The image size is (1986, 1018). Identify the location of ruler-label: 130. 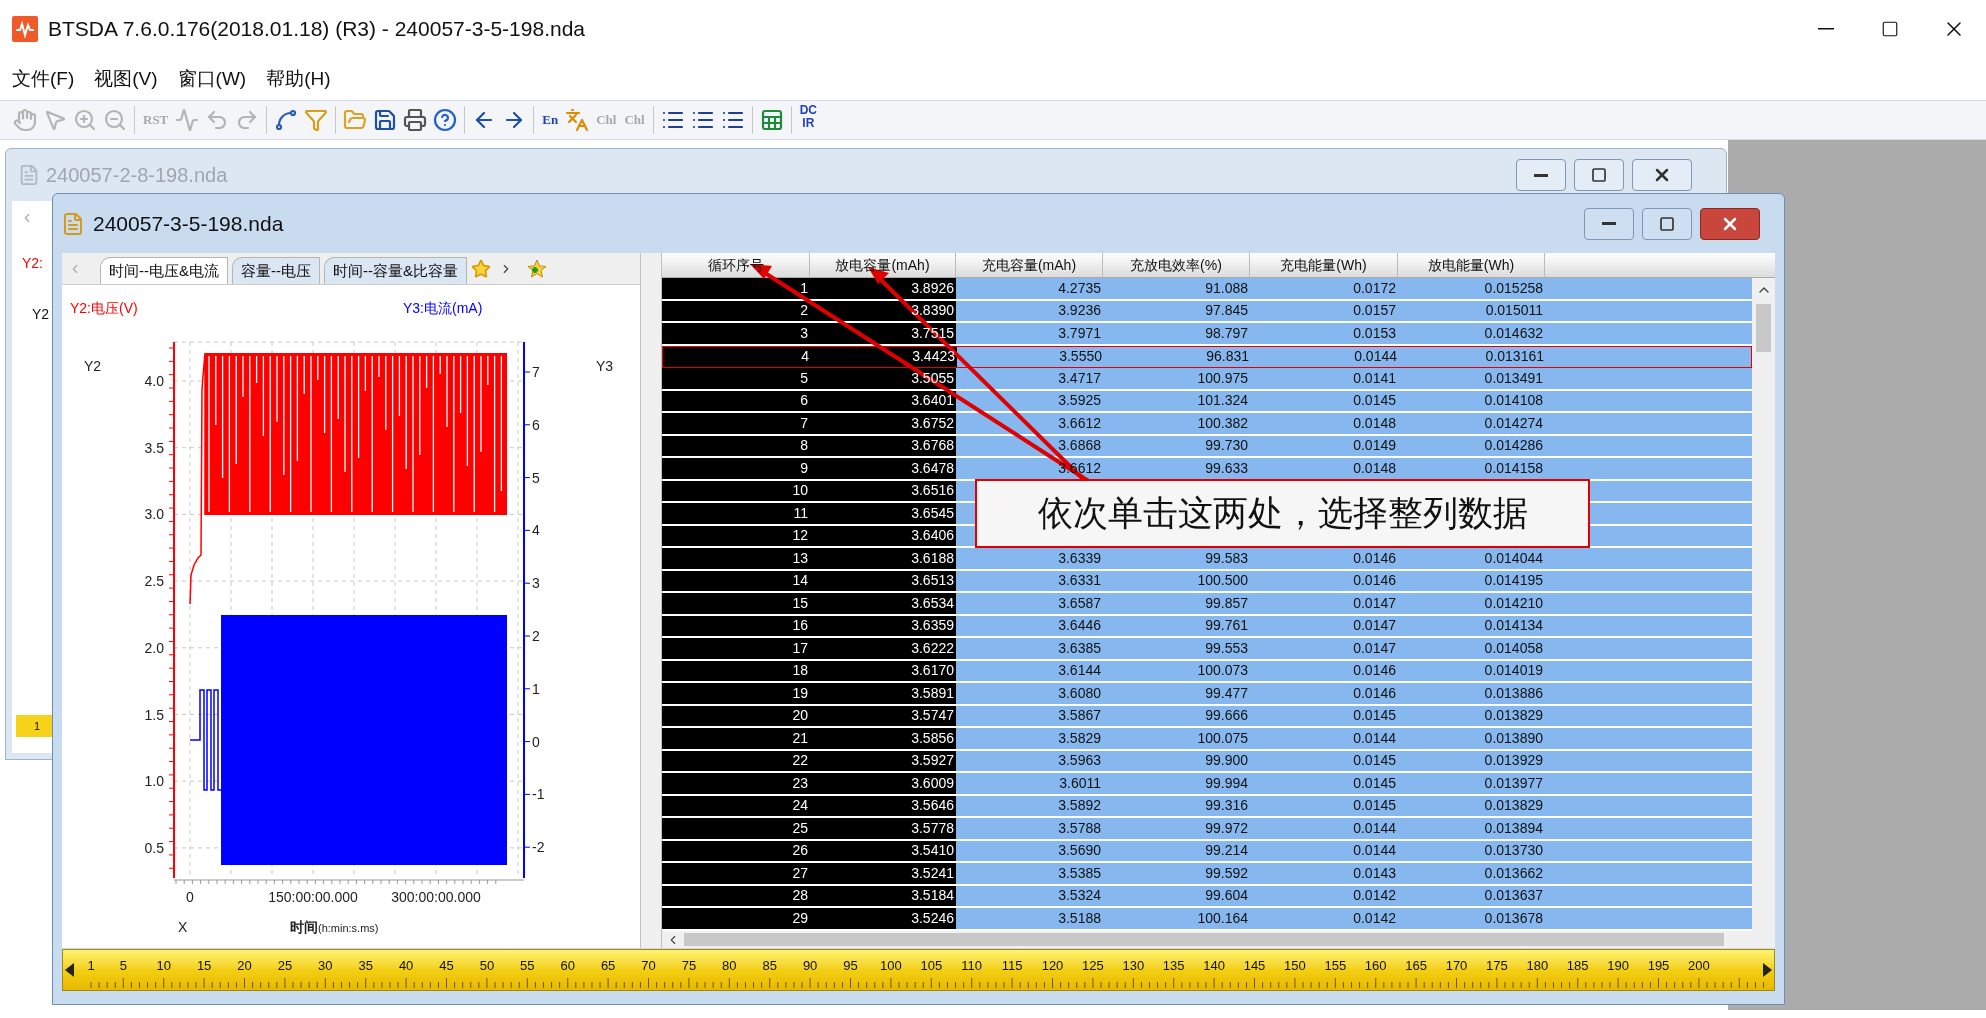
(1133, 966).